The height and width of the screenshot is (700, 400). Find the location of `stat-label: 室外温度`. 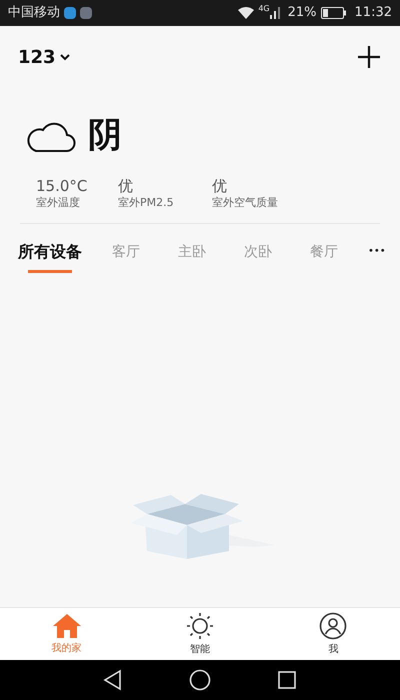

stat-label: 室外温度 is located at coordinates (58, 203).